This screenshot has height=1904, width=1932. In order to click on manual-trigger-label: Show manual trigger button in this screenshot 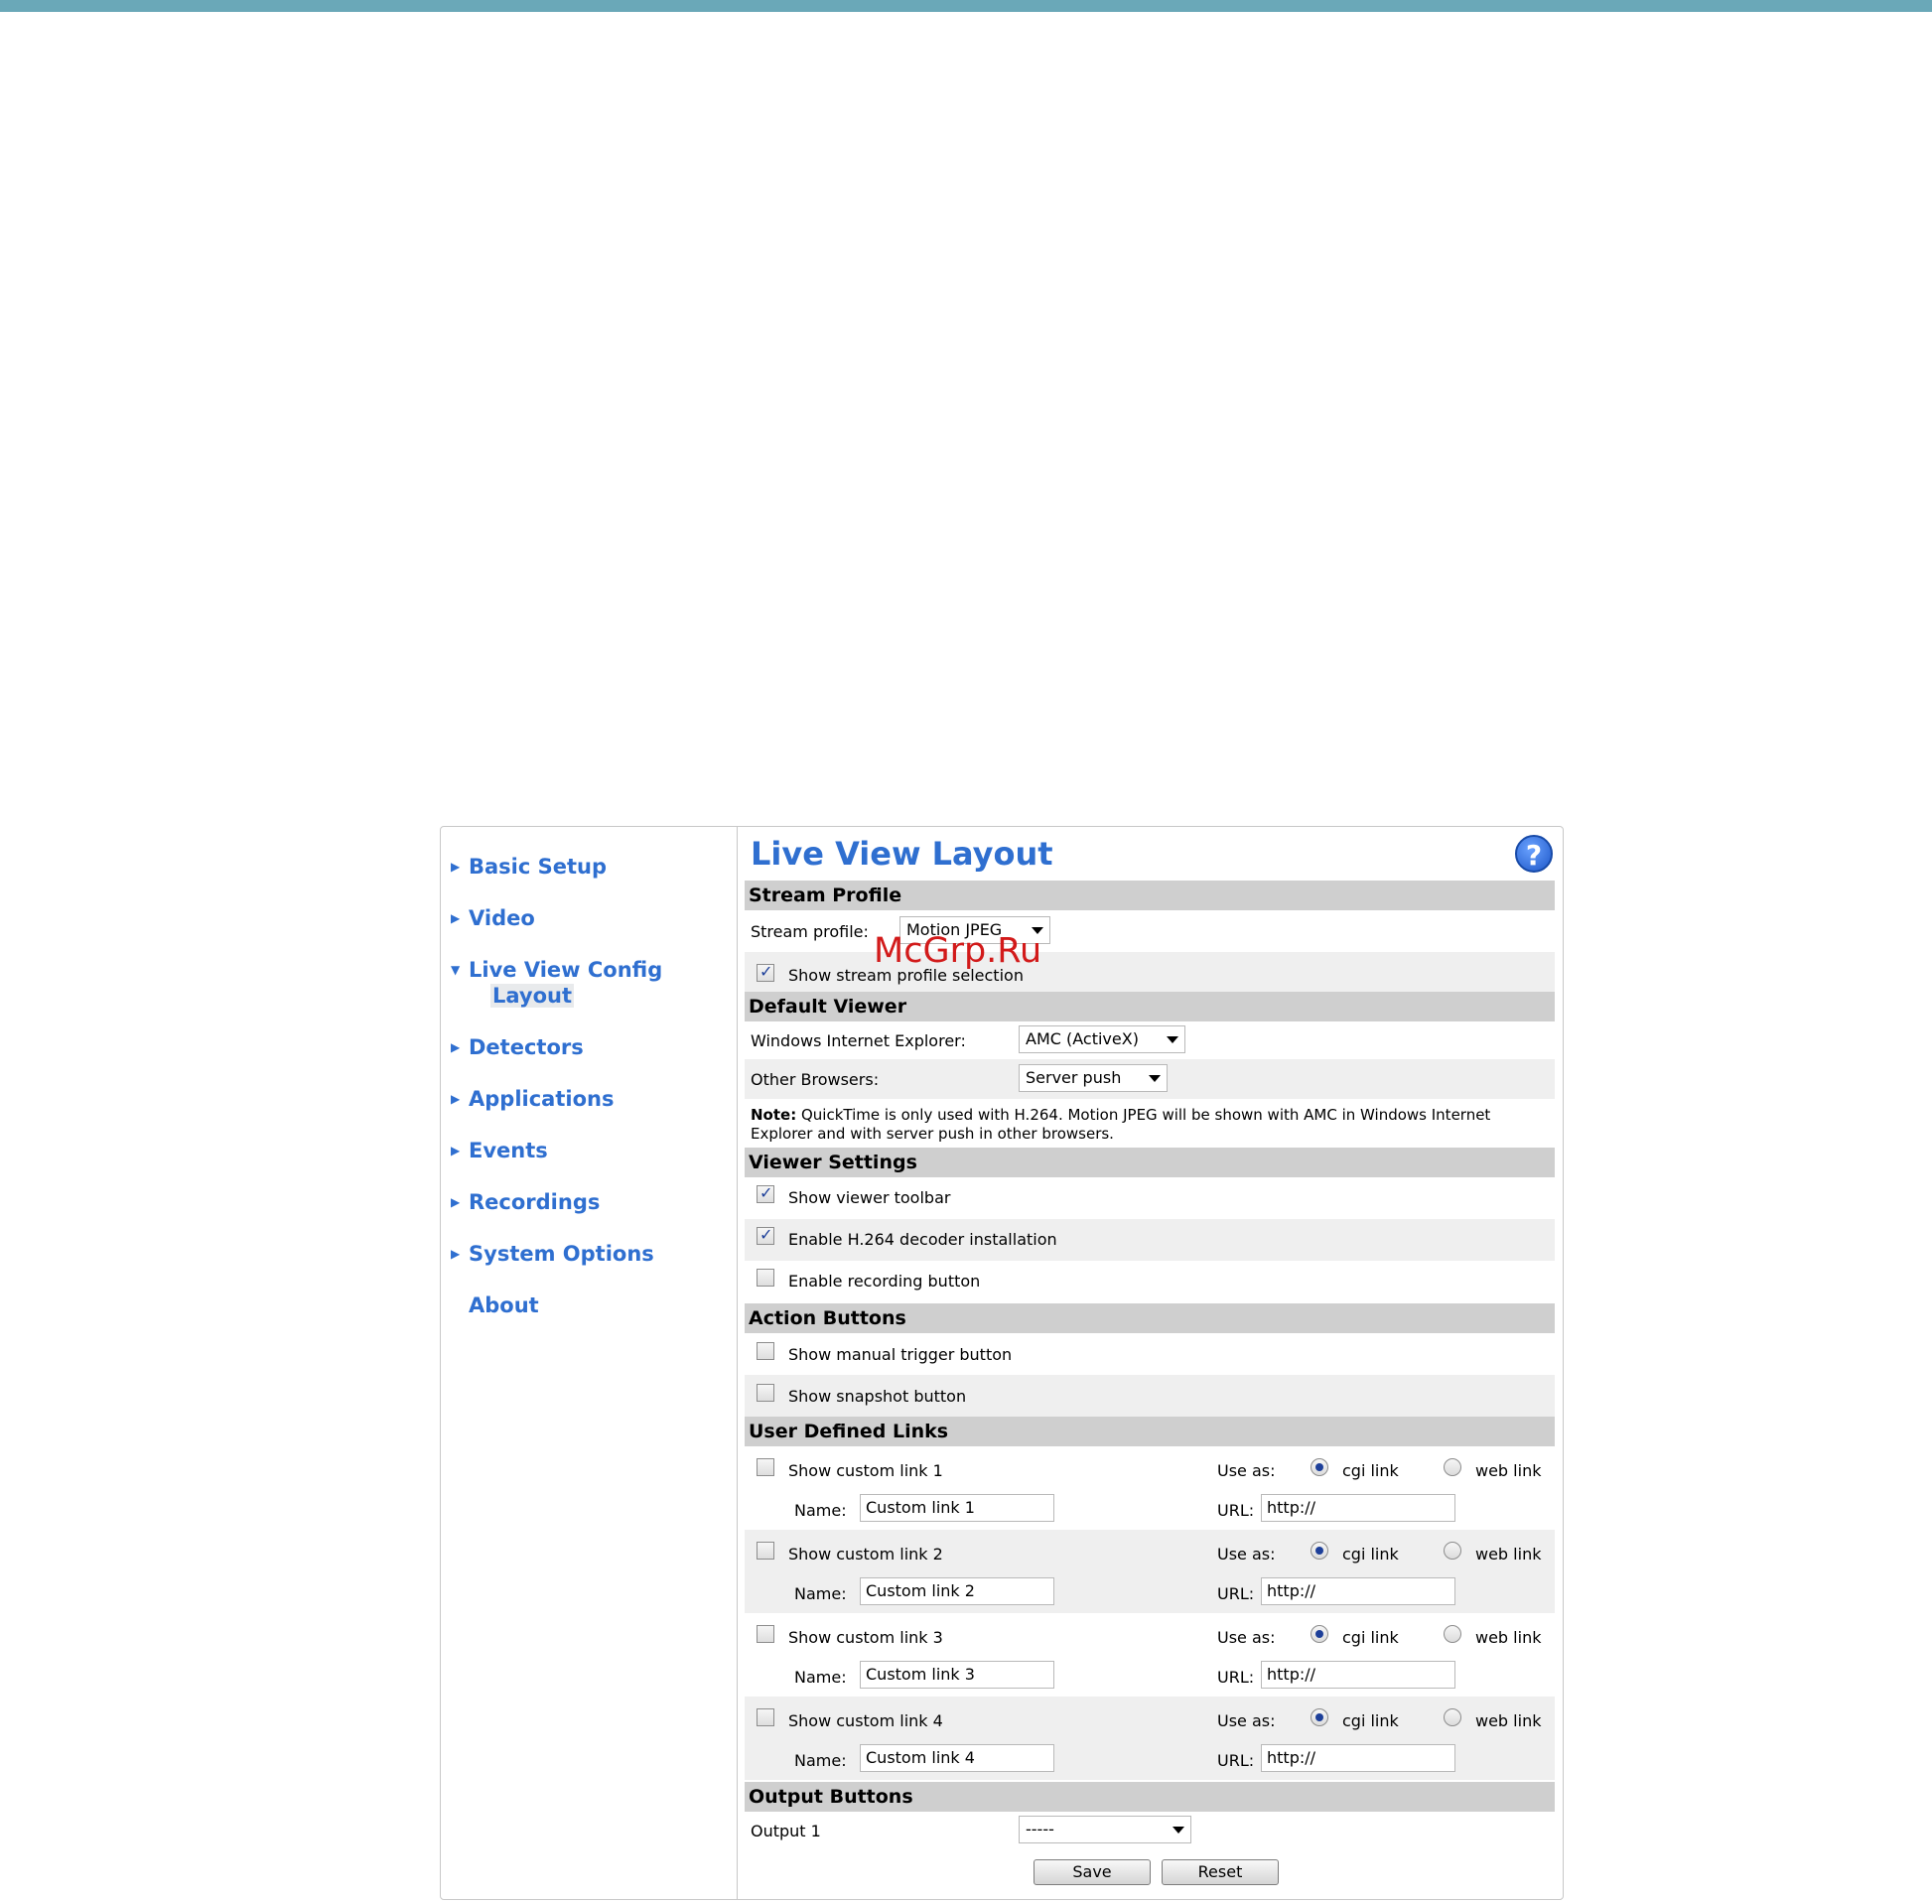, I will do `click(901, 1354)`.